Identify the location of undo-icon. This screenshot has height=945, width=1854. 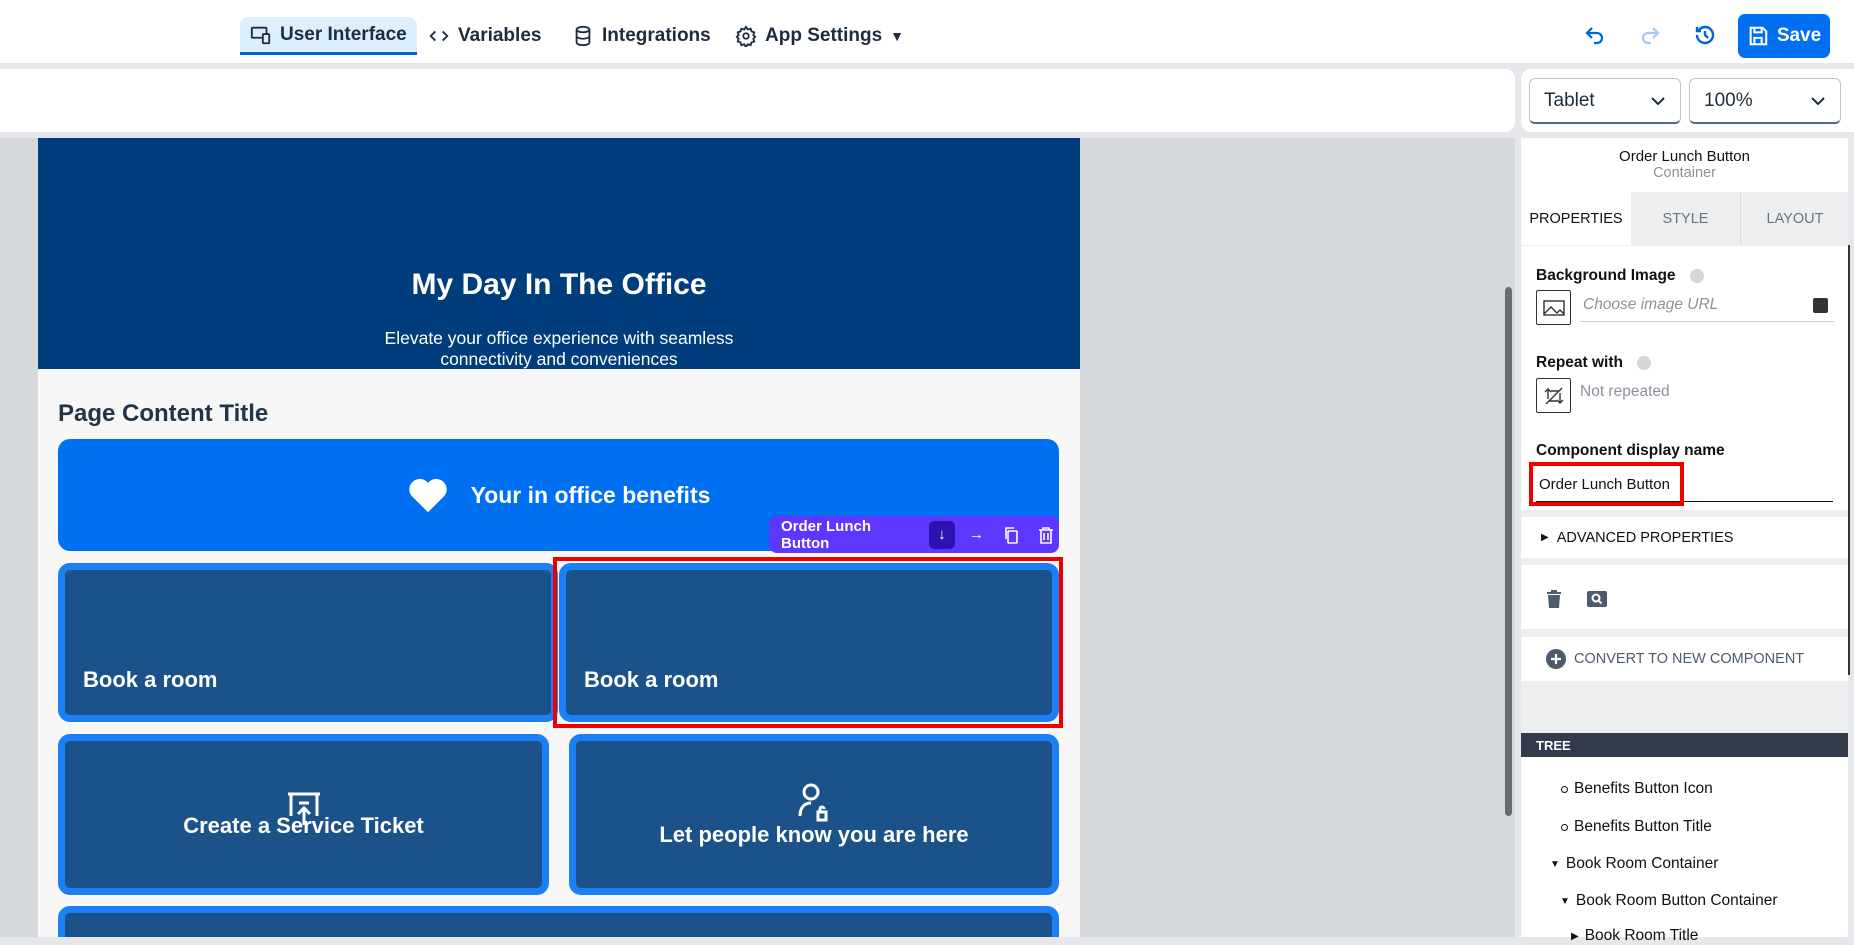
(1594, 36).